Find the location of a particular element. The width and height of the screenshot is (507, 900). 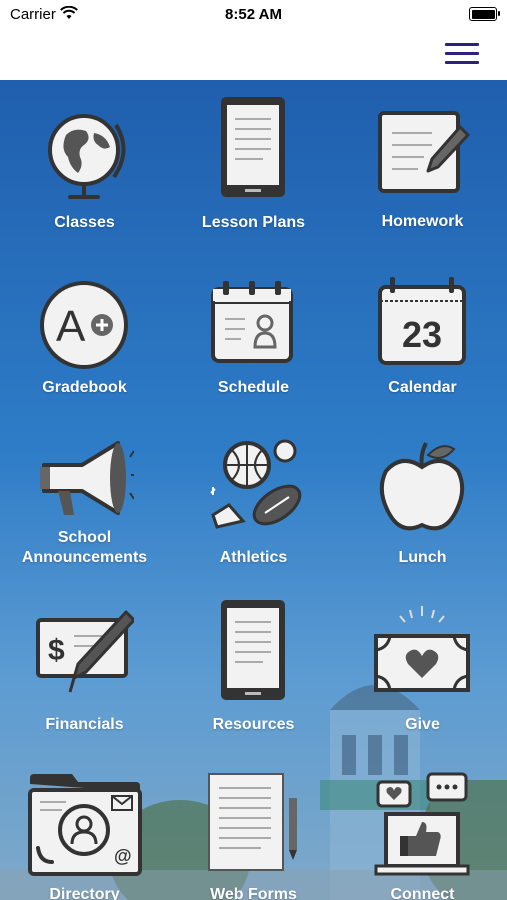

tile-homework: Homework is located at coordinates (422, 185).